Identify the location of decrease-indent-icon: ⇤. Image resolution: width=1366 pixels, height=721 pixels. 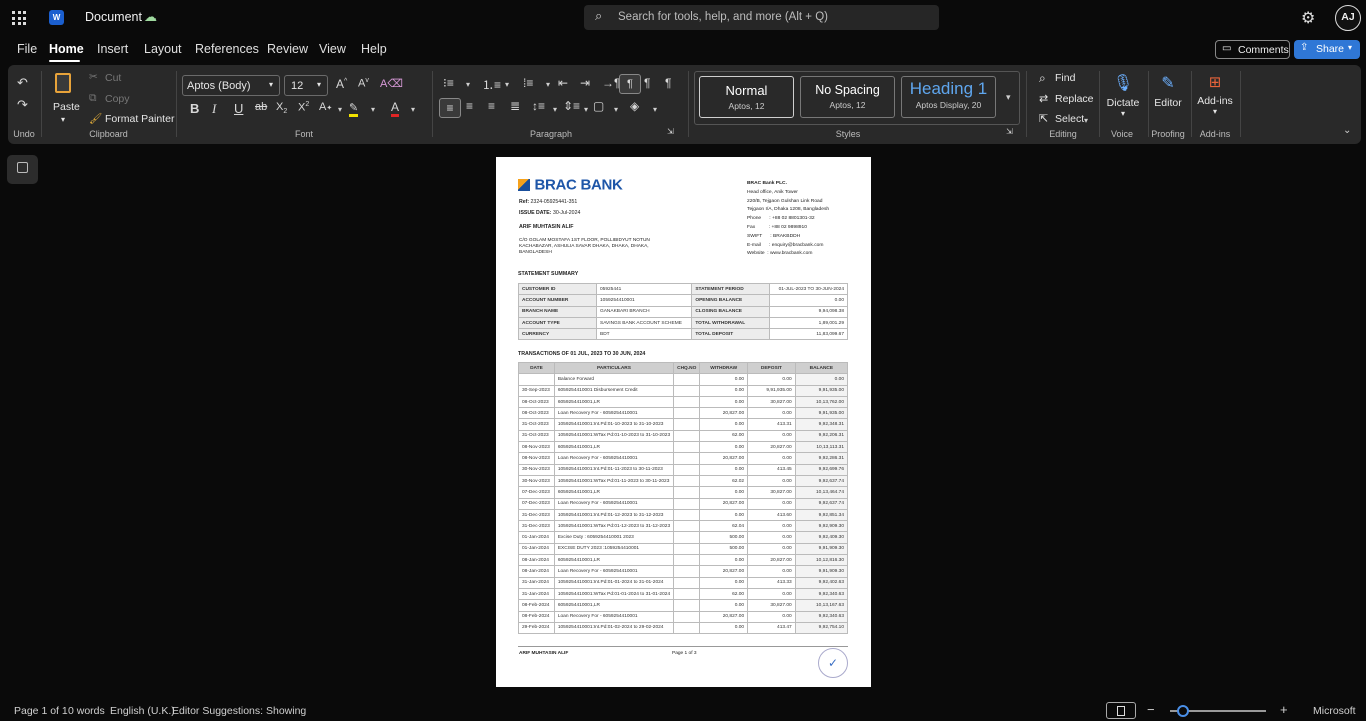
(563, 83).